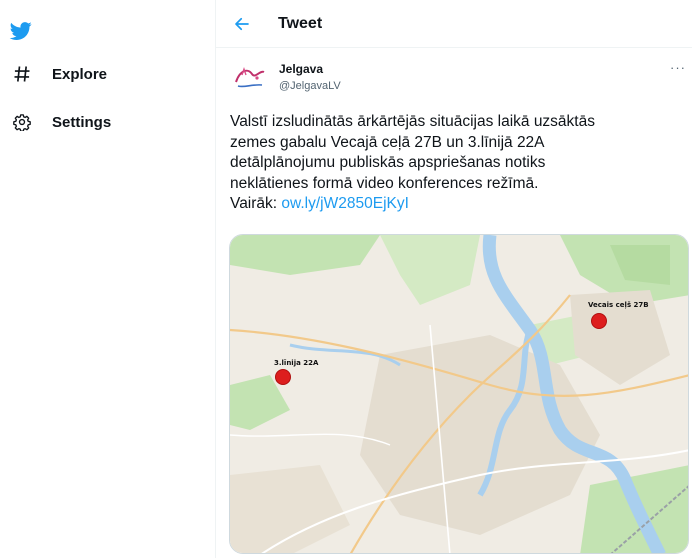 The width and height of the screenshot is (692, 558). I want to click on more-options-icon: ···, so click(678, 67).